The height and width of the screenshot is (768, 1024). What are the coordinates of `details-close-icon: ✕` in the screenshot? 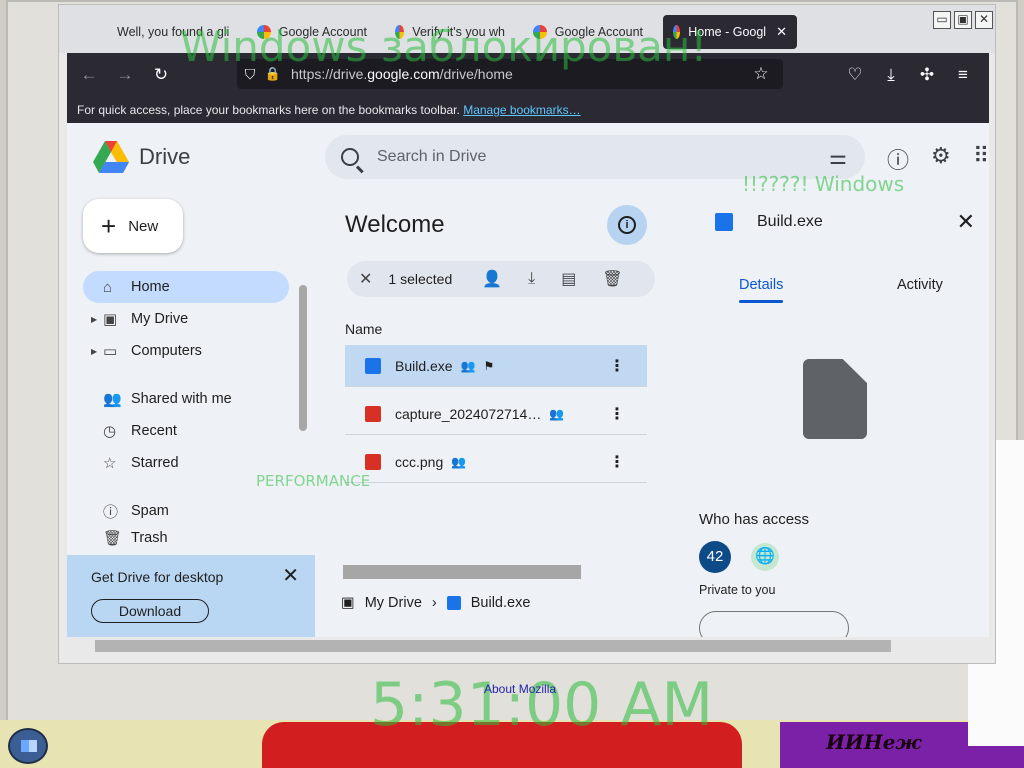 It's located at (966, 222).